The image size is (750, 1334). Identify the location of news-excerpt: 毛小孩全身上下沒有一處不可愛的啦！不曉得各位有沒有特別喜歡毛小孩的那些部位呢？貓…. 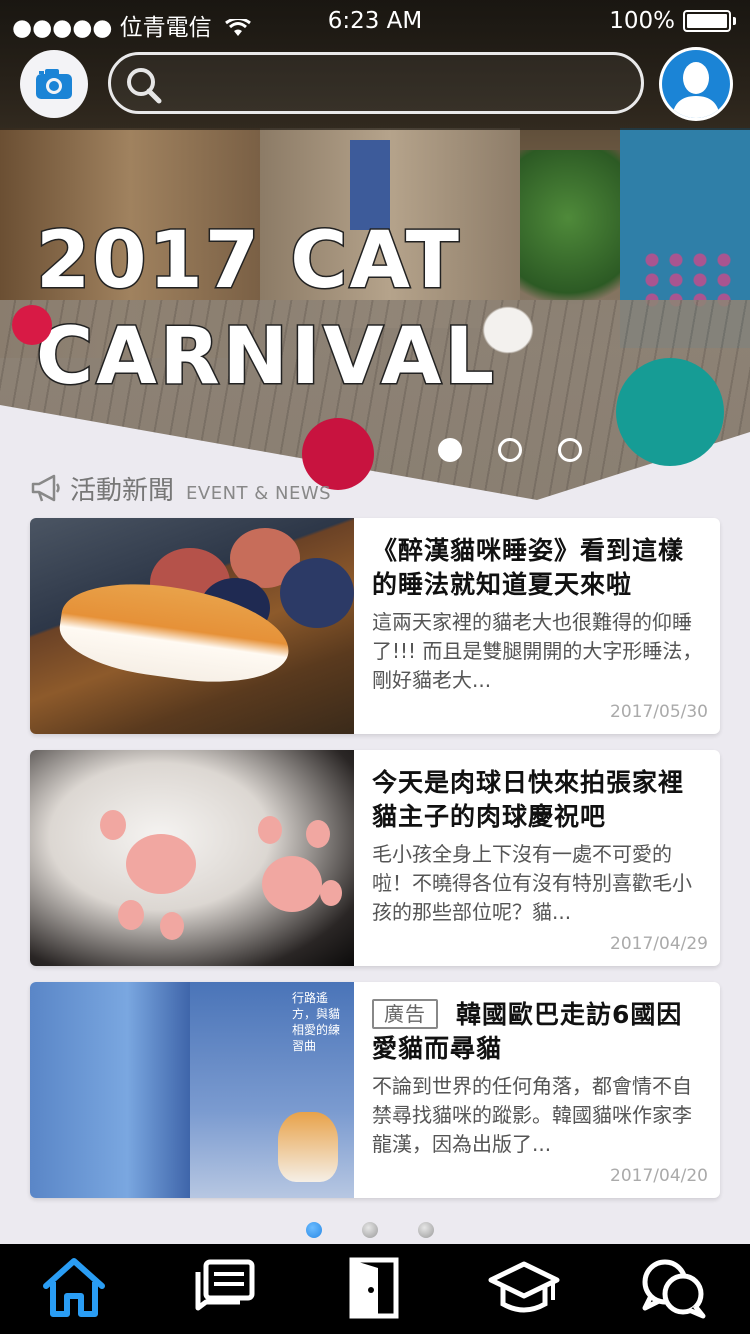
(532, 883).